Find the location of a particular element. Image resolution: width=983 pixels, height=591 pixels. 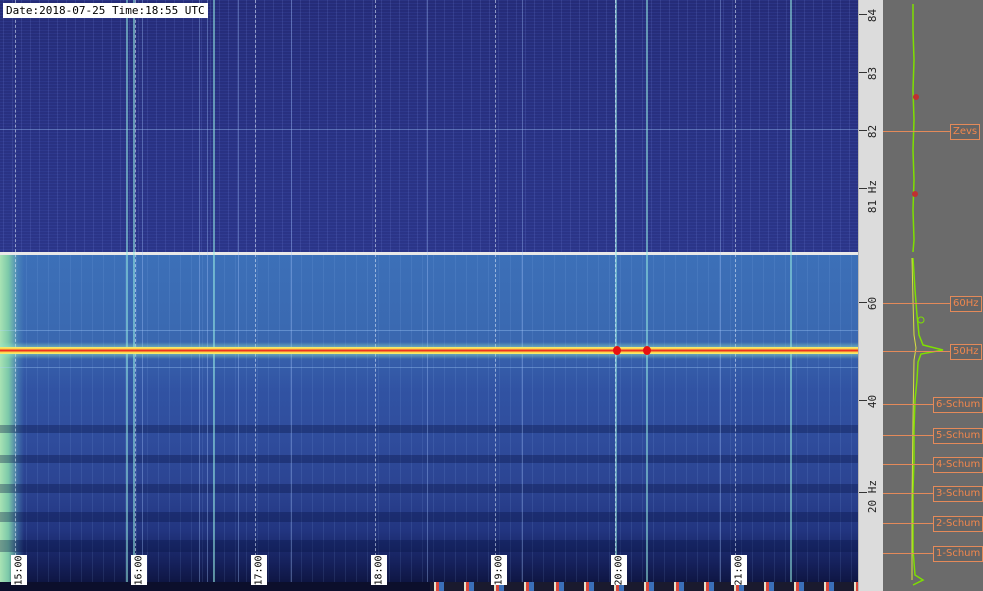

marker-label-50hz: 50Hz is located at coordinates (966, 352).